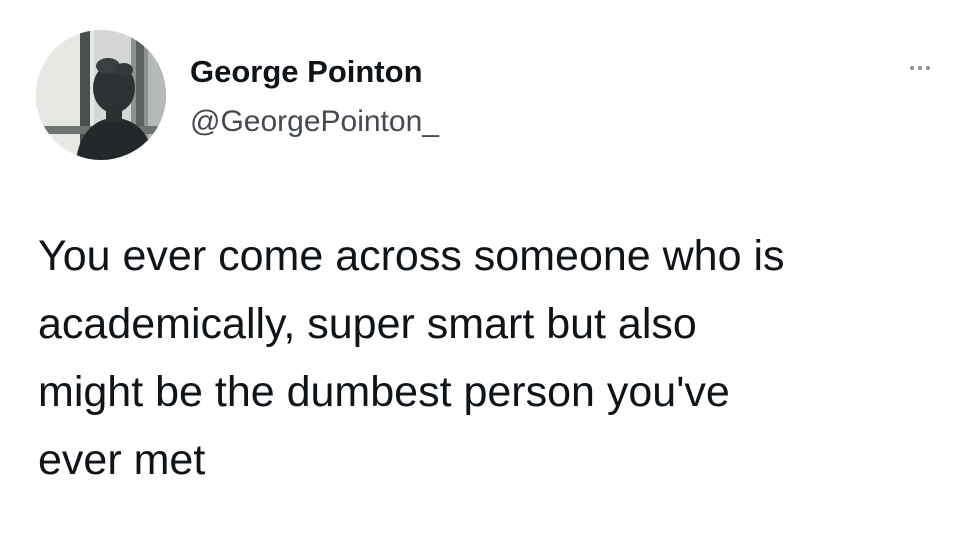  I want to click on more-options-icon, so click(920, 68).